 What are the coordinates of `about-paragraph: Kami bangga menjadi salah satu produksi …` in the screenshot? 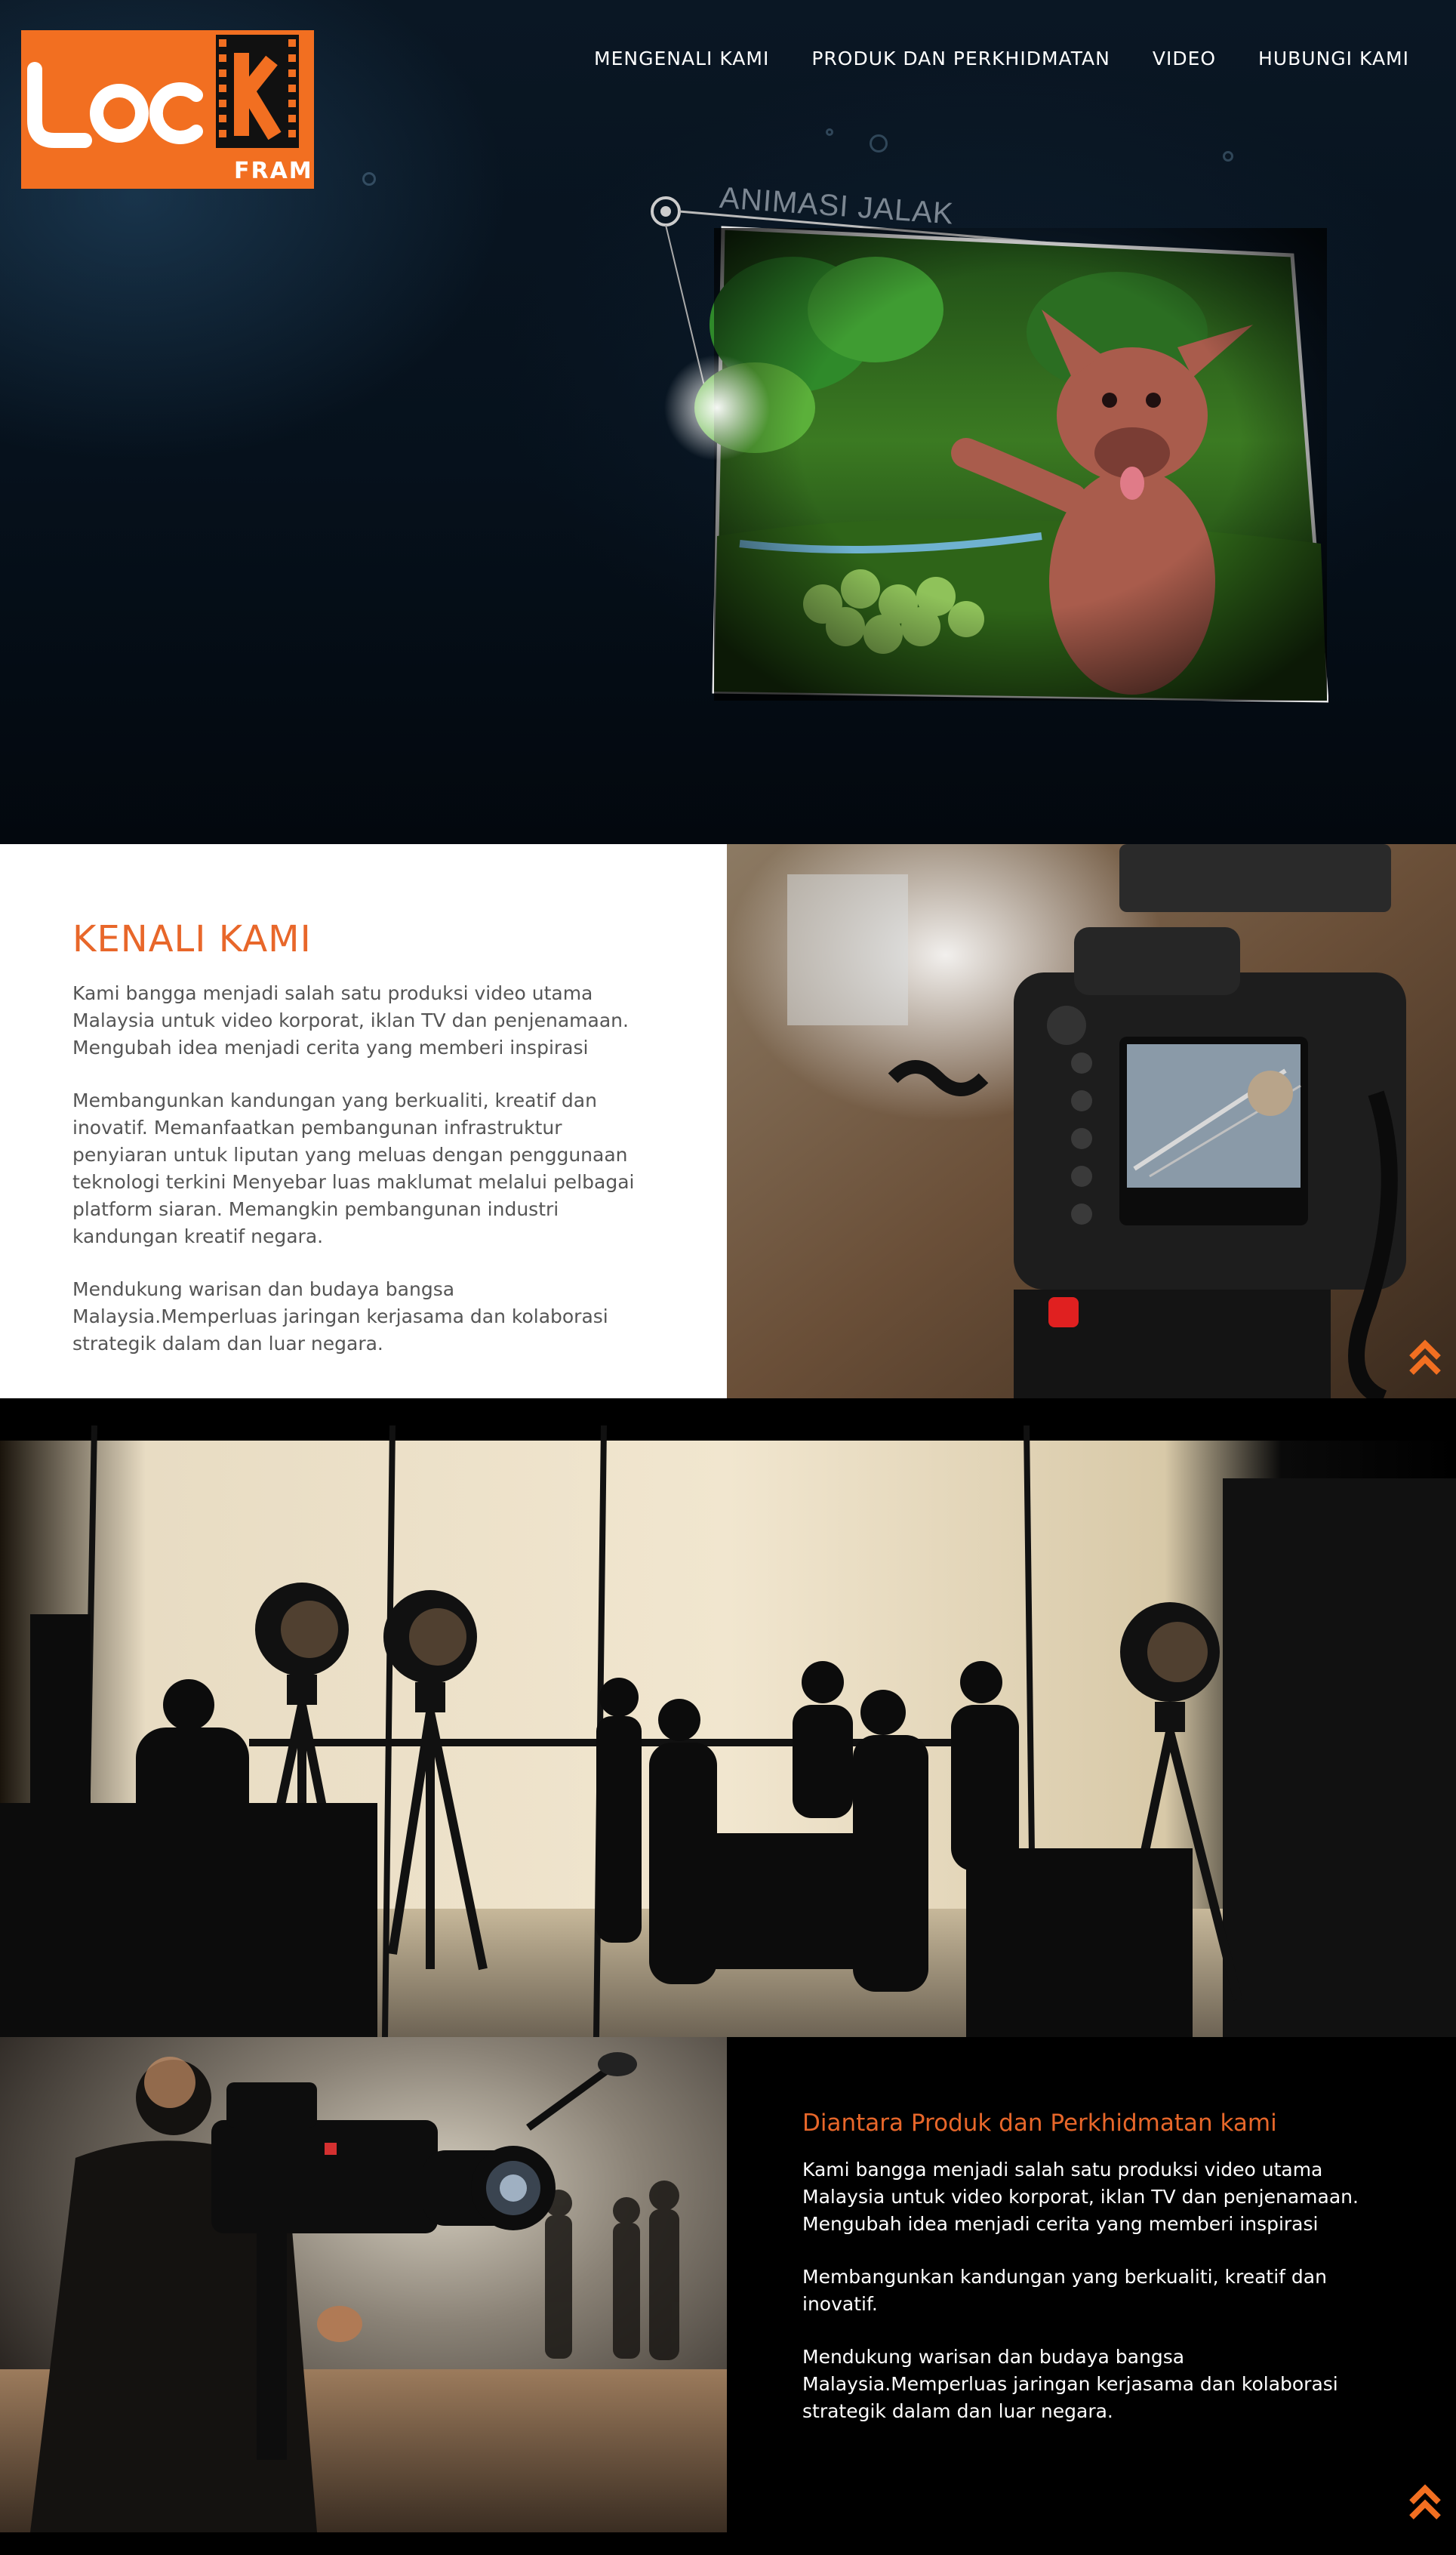 It's located at (350, 1020).